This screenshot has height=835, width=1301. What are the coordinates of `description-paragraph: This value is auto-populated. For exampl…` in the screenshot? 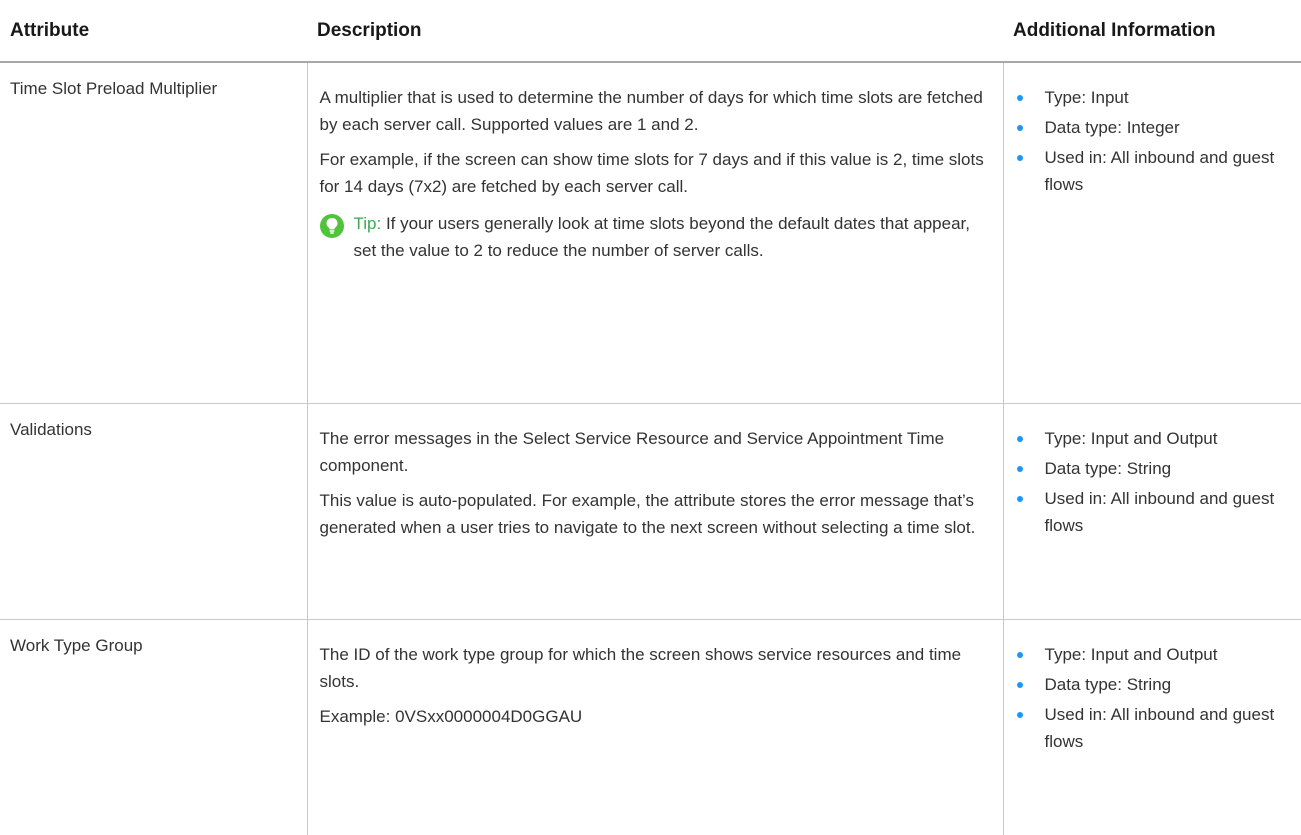 It's located at (647, 513).